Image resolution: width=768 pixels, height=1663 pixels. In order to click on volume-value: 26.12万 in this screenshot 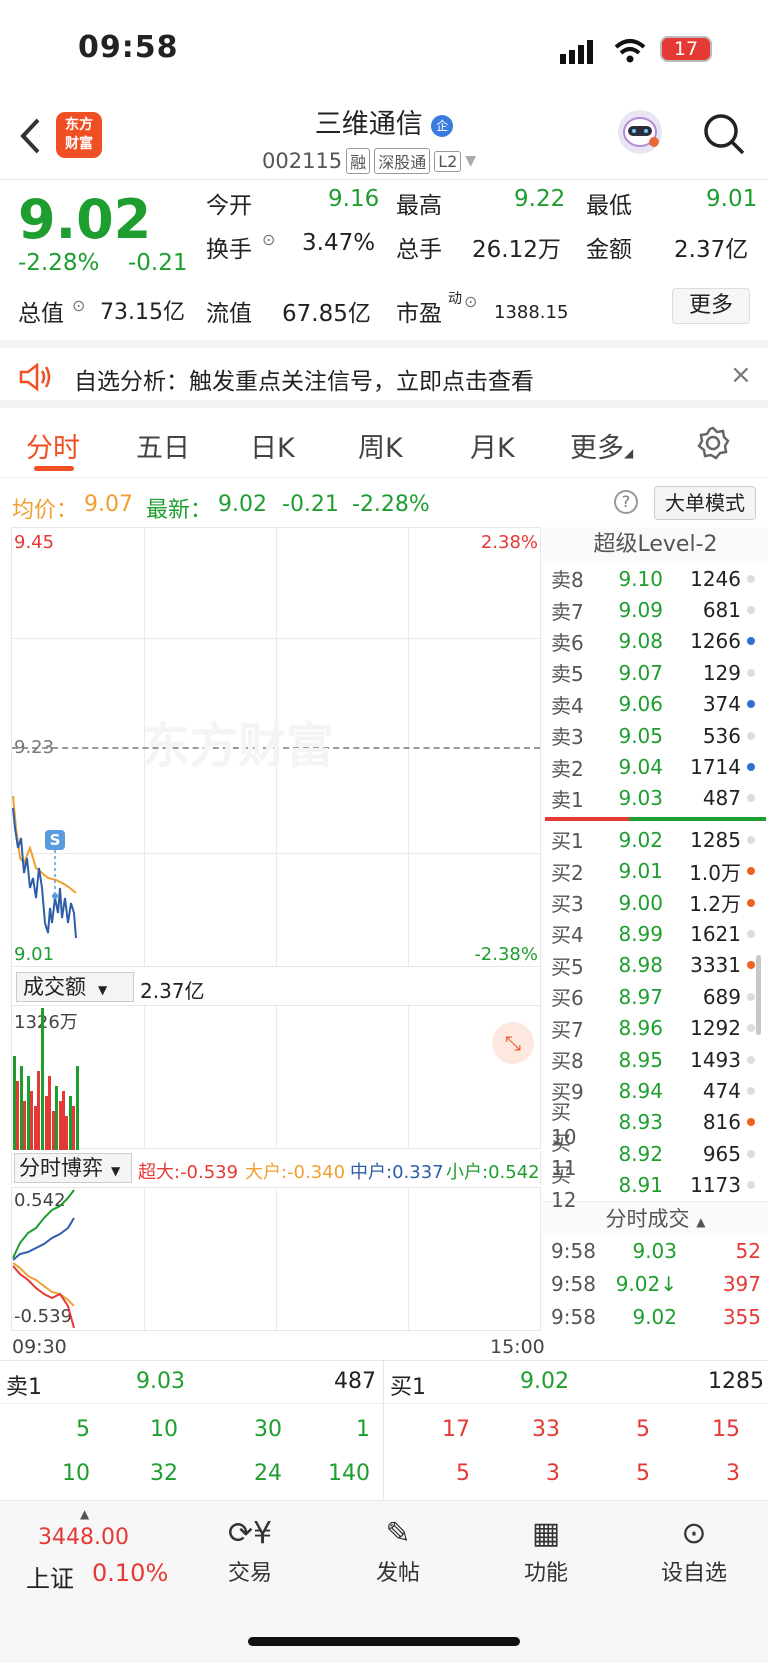, I will do `click(516, 250)`.